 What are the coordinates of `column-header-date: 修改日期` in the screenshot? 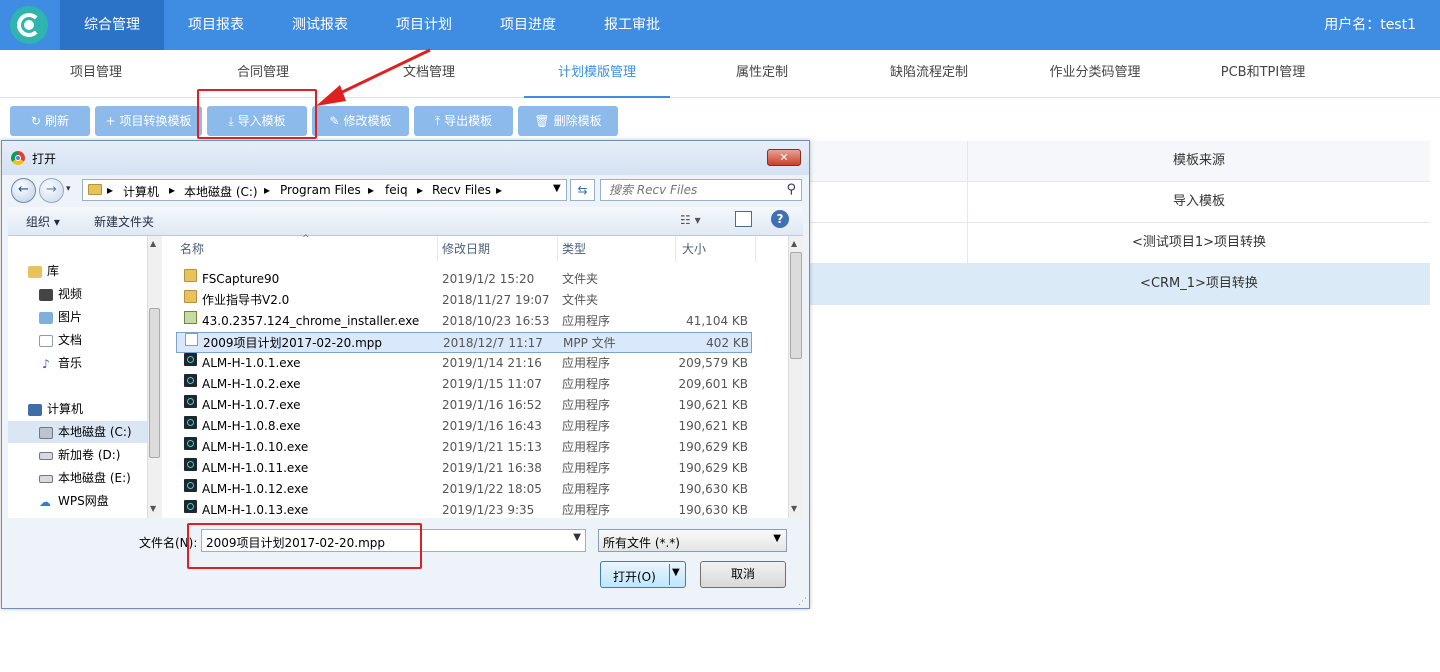 It's located at (498, 249).